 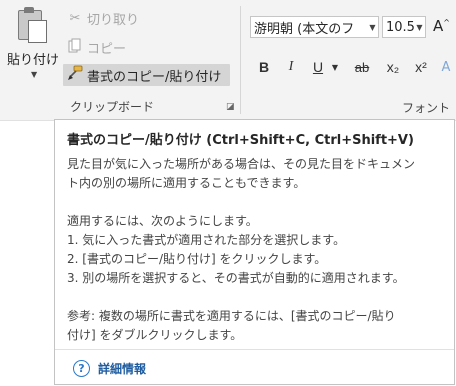 What do you see at coordinates (75, 75) in the screenshot?
I see `paintbrush-icon` at bounding box center [75, 75].